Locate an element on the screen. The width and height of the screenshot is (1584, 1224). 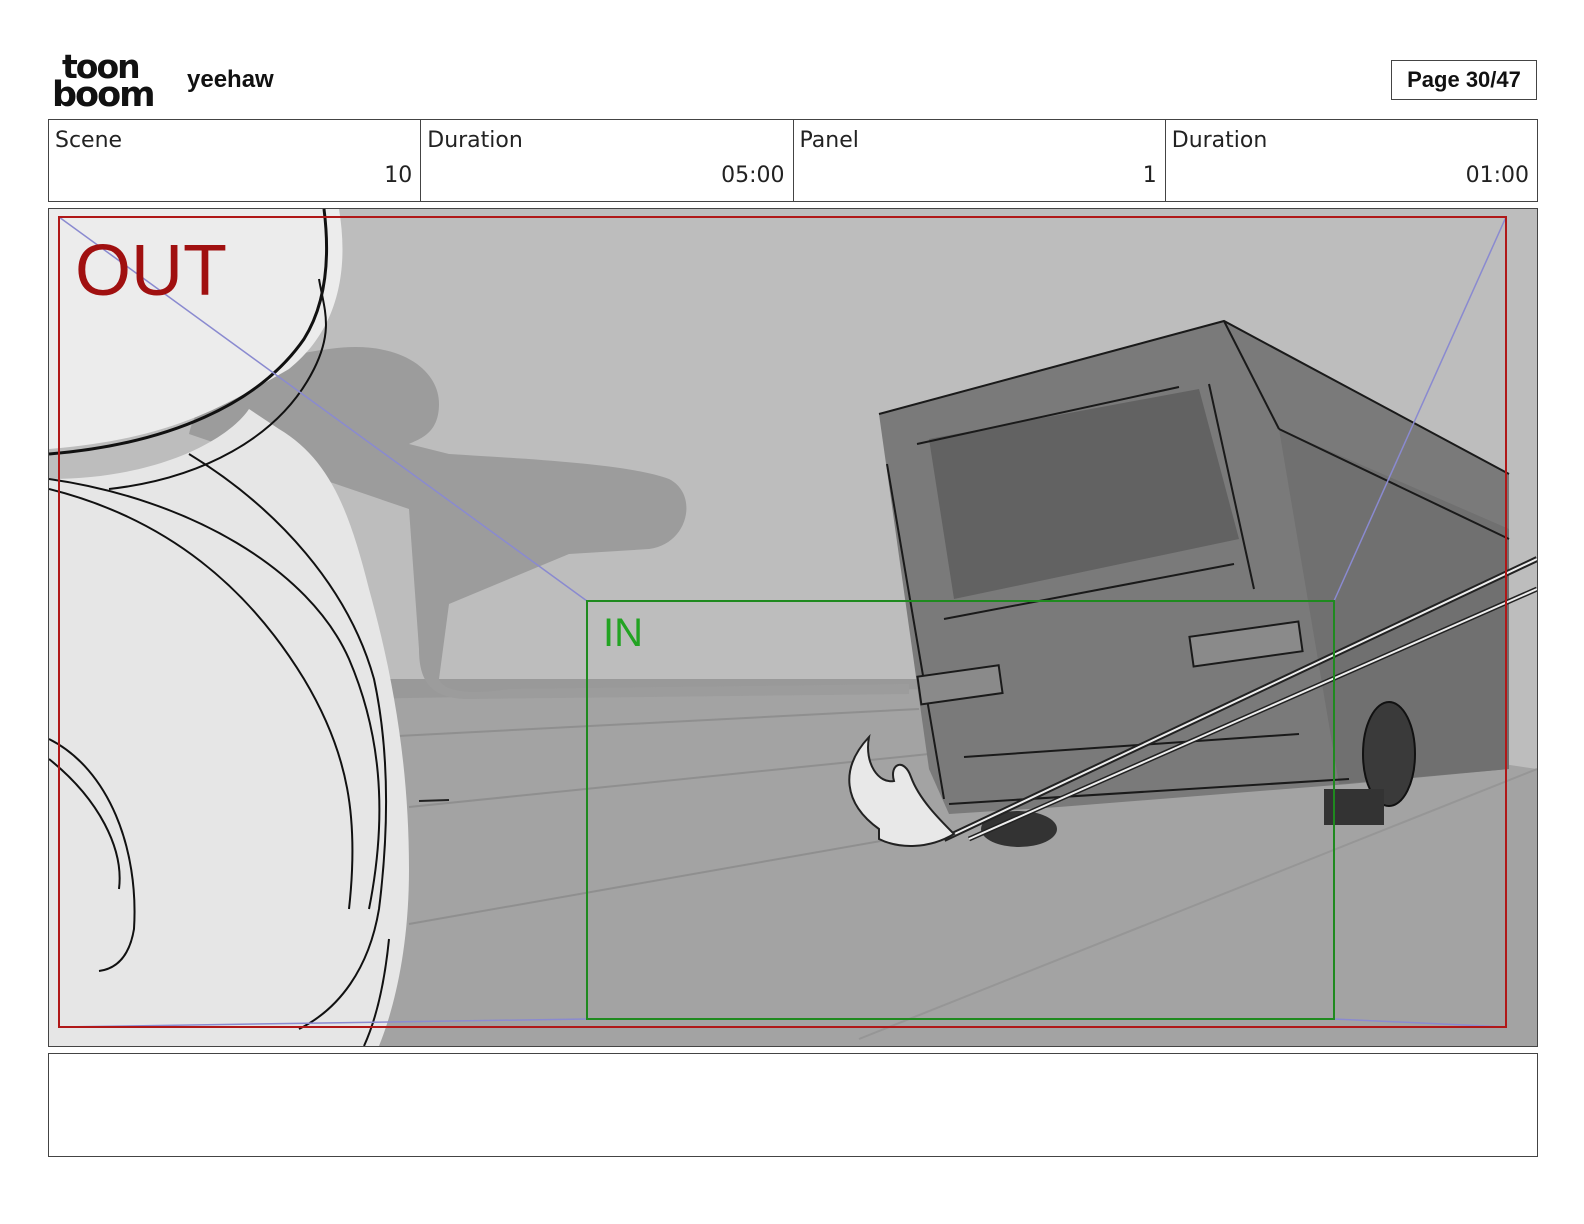
scene-value: 10 is located at coordinates (398, 175).